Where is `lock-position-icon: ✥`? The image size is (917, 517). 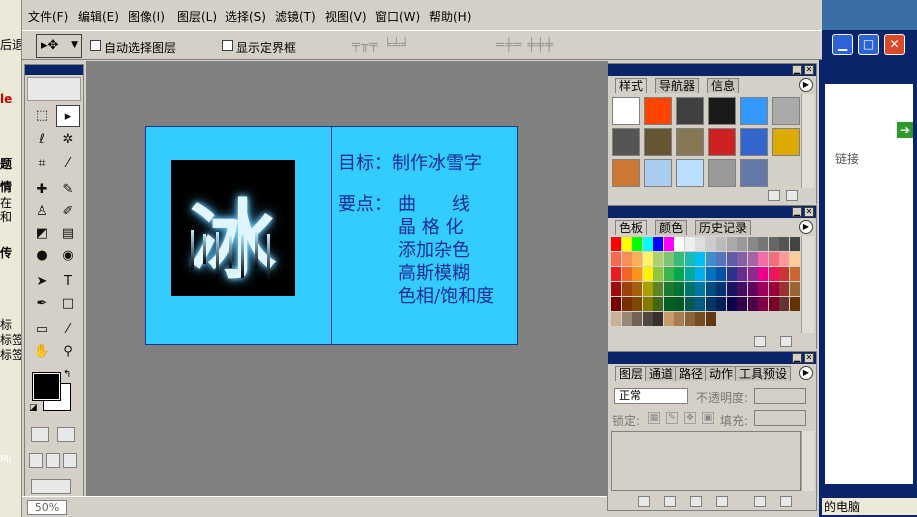 lock-position-icon: ✥ is located at coordinates (690, 418).